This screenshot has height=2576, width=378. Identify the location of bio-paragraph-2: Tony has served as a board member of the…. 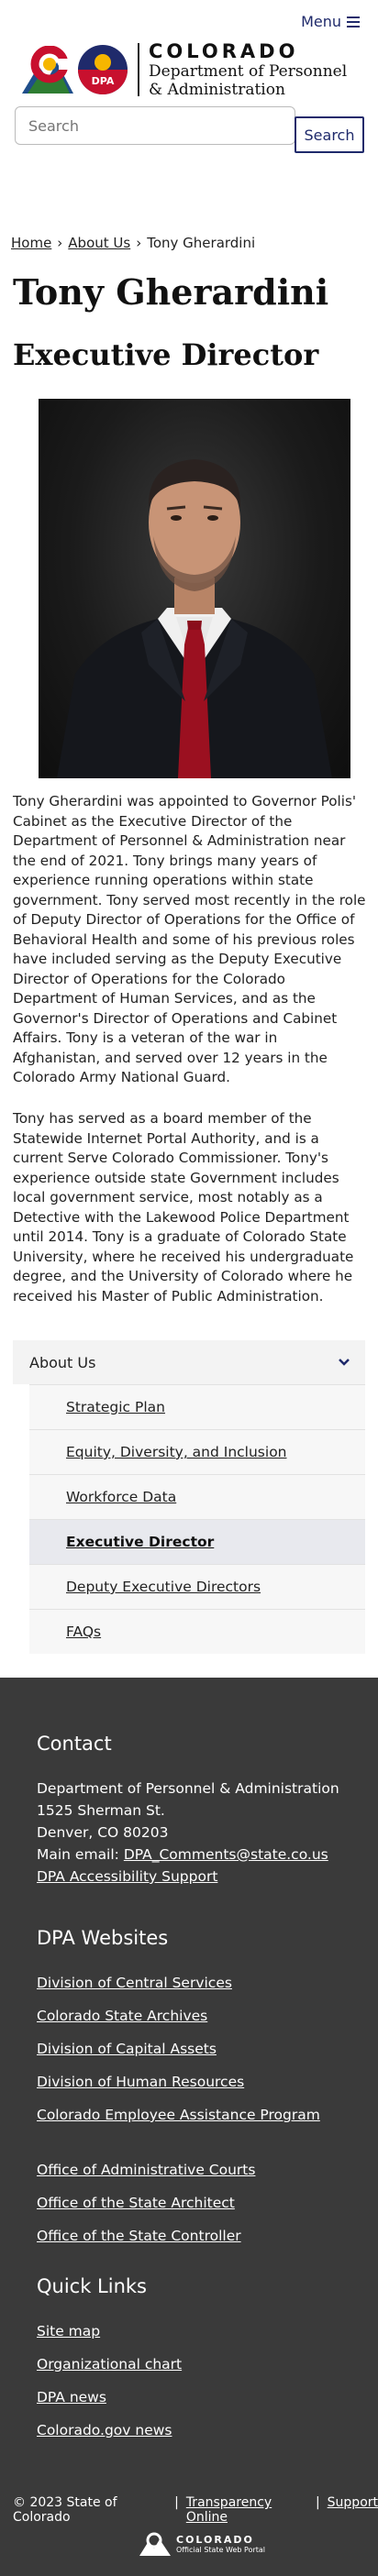
(184, 1208).